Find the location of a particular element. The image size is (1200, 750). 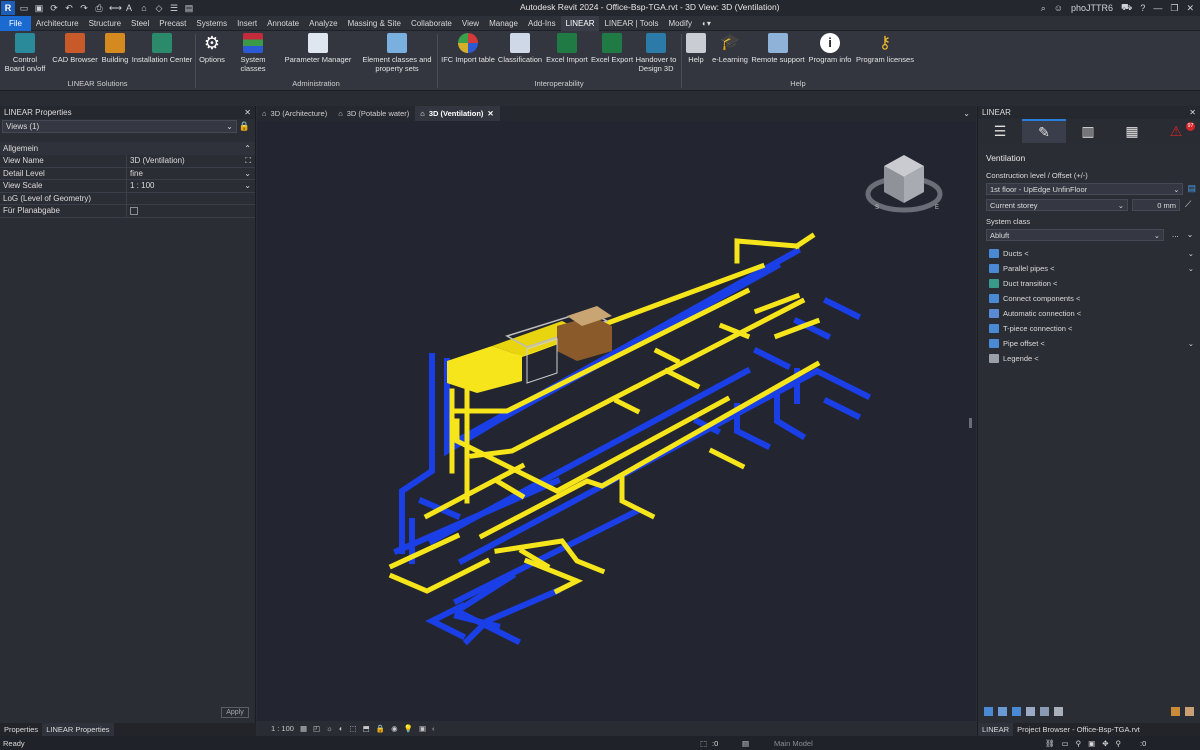

level-icon: ▤ is located at coordinates (1191, 188).